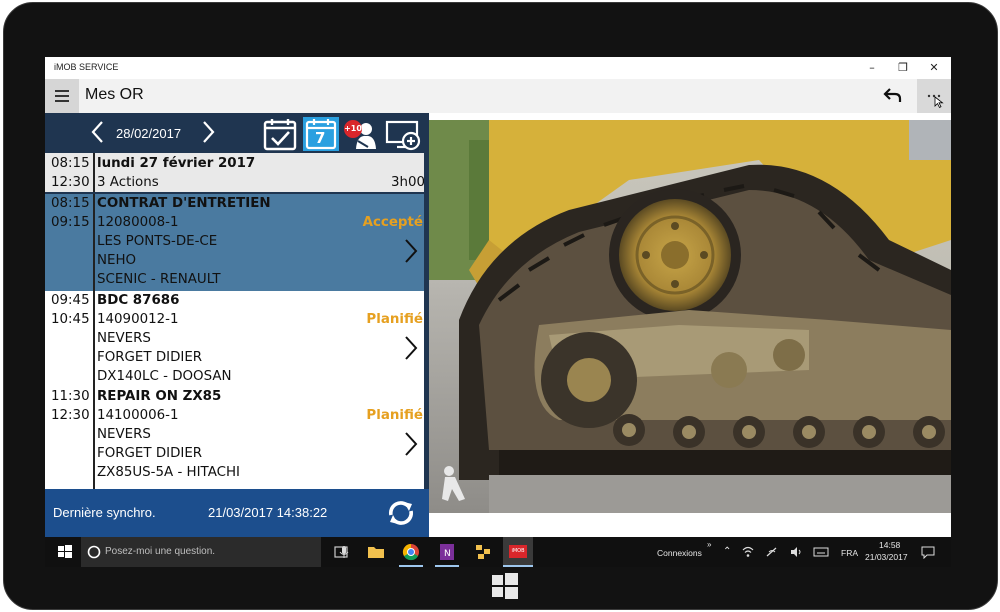  What do you see at coordinates (157, 241) in the screenshot?
I see `order-city: LES PONTS-DE-CE` at bounding box center [157, 241].